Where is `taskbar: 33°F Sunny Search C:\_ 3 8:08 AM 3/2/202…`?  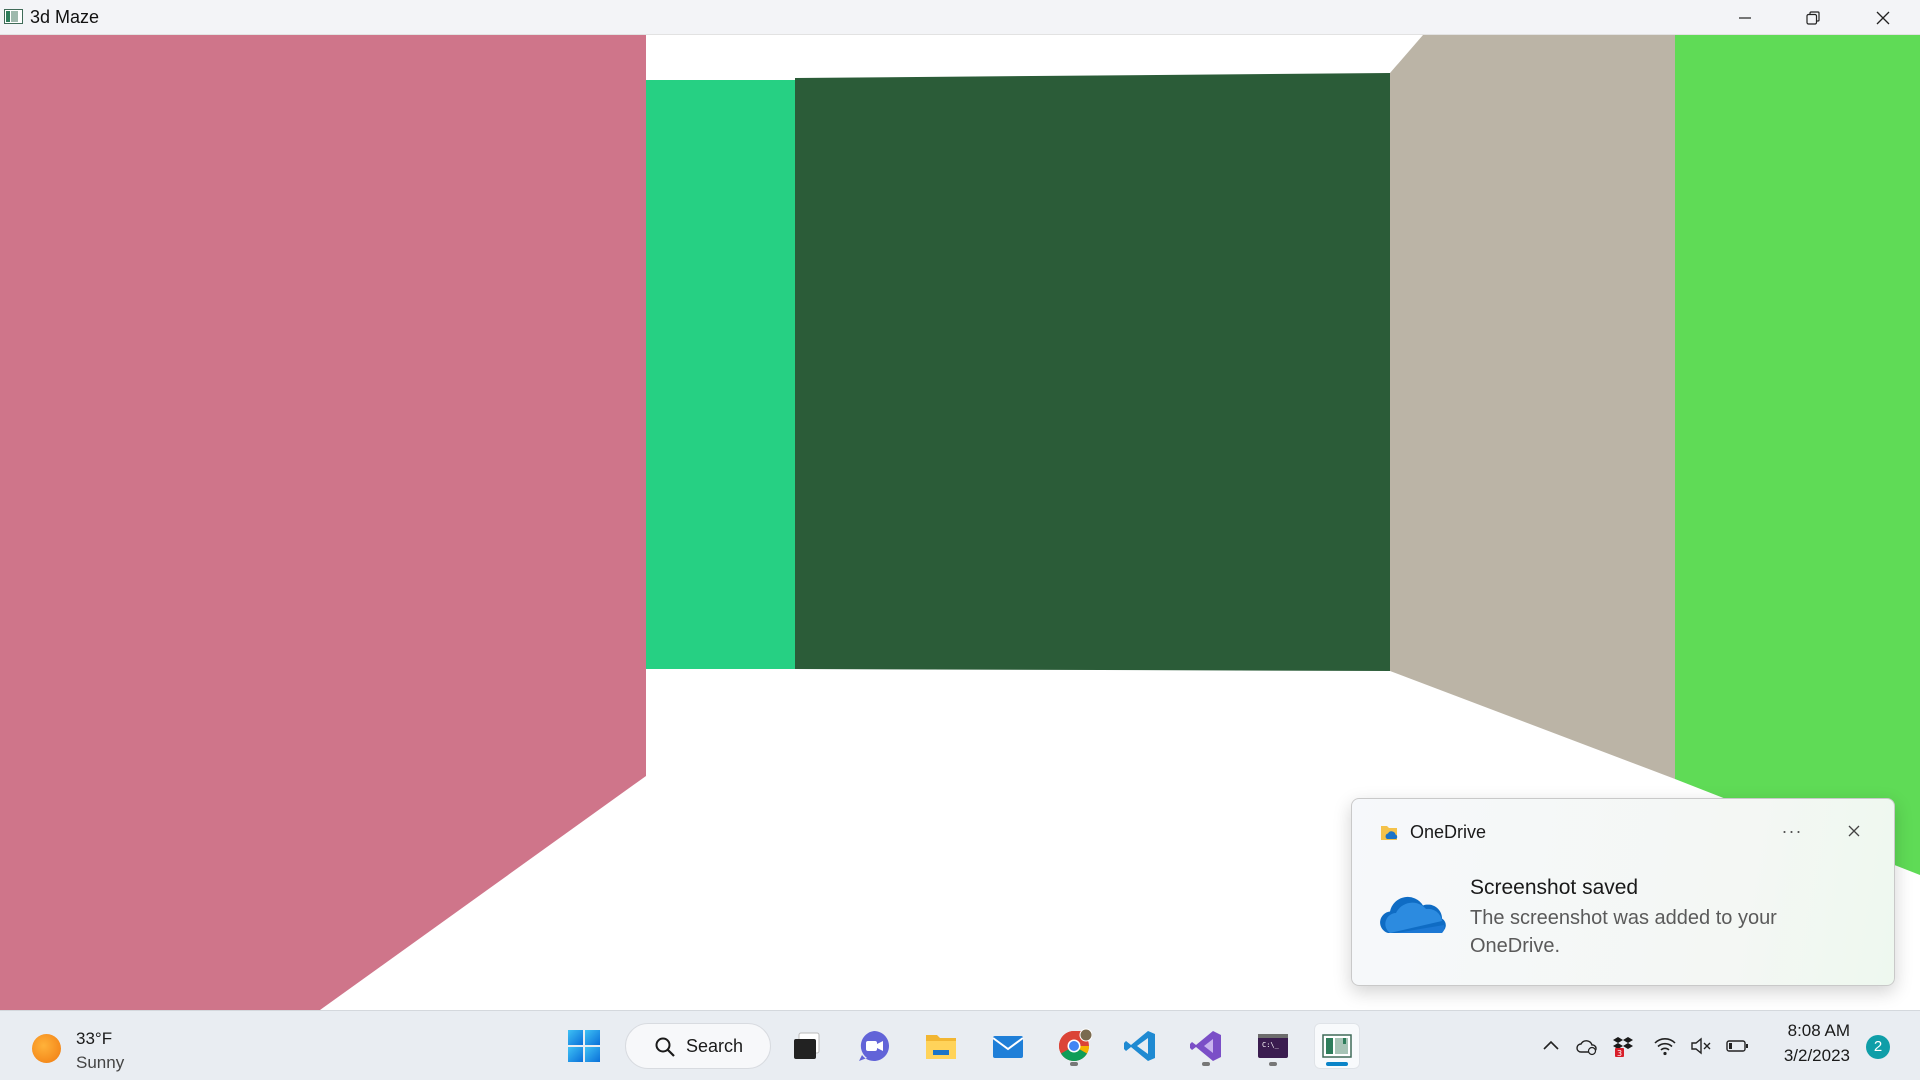
taskbar: 33°F Sunny Search C:\_ 3 8:08 AM 3/2/202… is located at coordinates (960, 1045).